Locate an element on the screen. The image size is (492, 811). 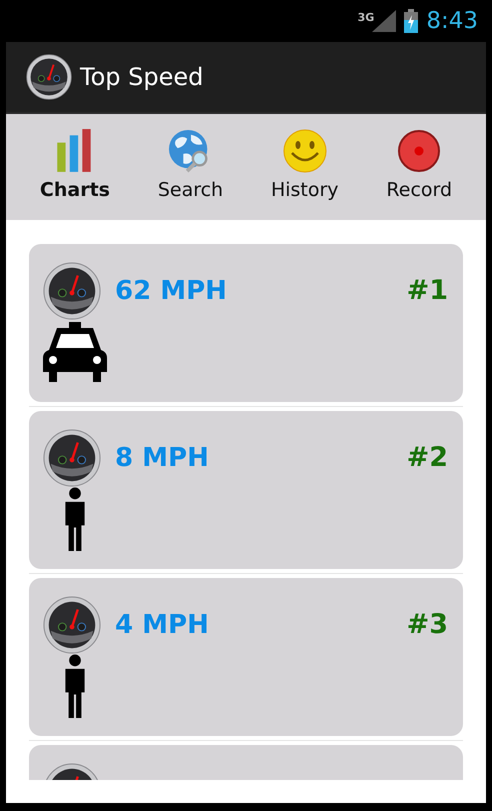
smiley-icon is located at coordinates (304, 151).